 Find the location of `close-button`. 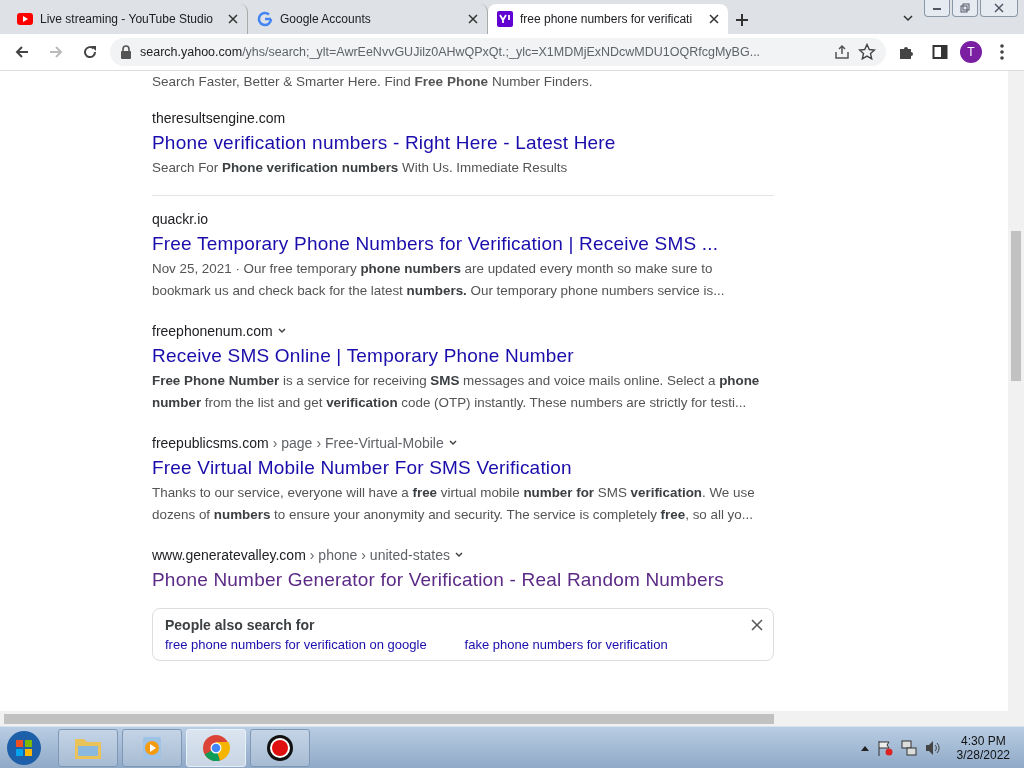

close-button is located at coordinates (999, 8).